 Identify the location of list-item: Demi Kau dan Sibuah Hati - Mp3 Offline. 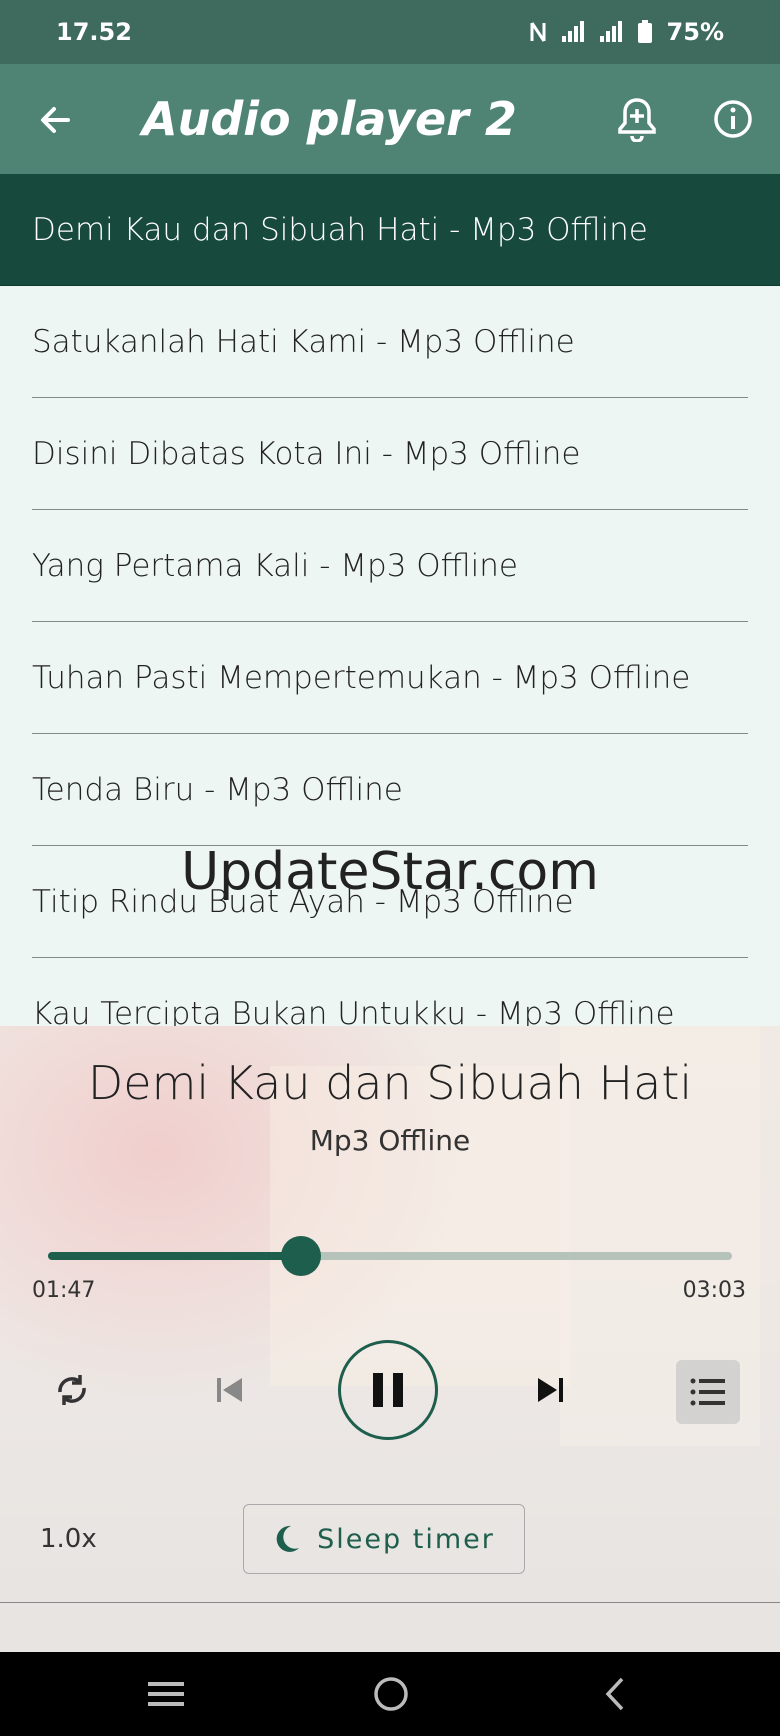
(390, 230).